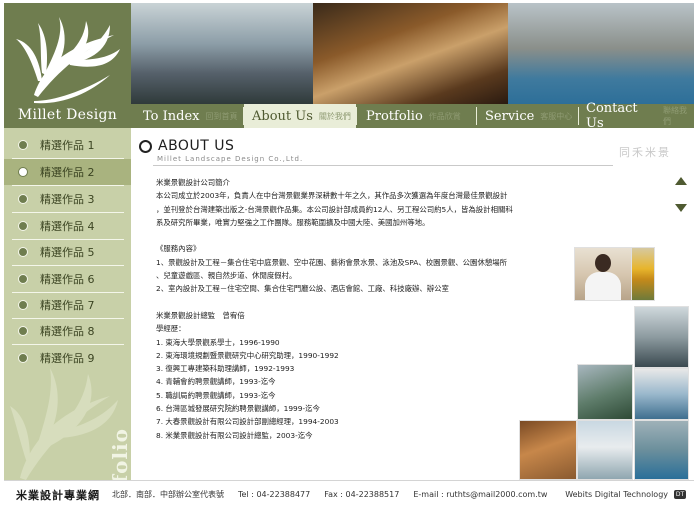 This screenshot has width=700, height=515. What do you see at coordinates (603, 274) in the screenshot?
I see `director-photo` at bounding box center [603, 274].